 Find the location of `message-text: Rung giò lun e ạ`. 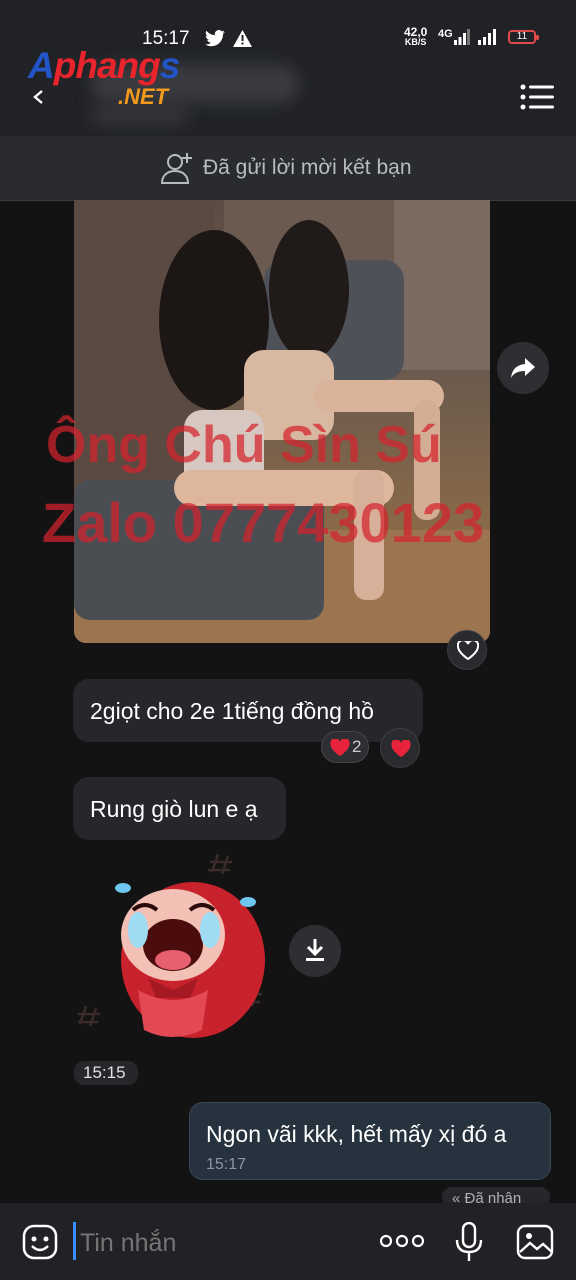

message-text: Rung giò lun e ạ is located at coordinates (174, 809).